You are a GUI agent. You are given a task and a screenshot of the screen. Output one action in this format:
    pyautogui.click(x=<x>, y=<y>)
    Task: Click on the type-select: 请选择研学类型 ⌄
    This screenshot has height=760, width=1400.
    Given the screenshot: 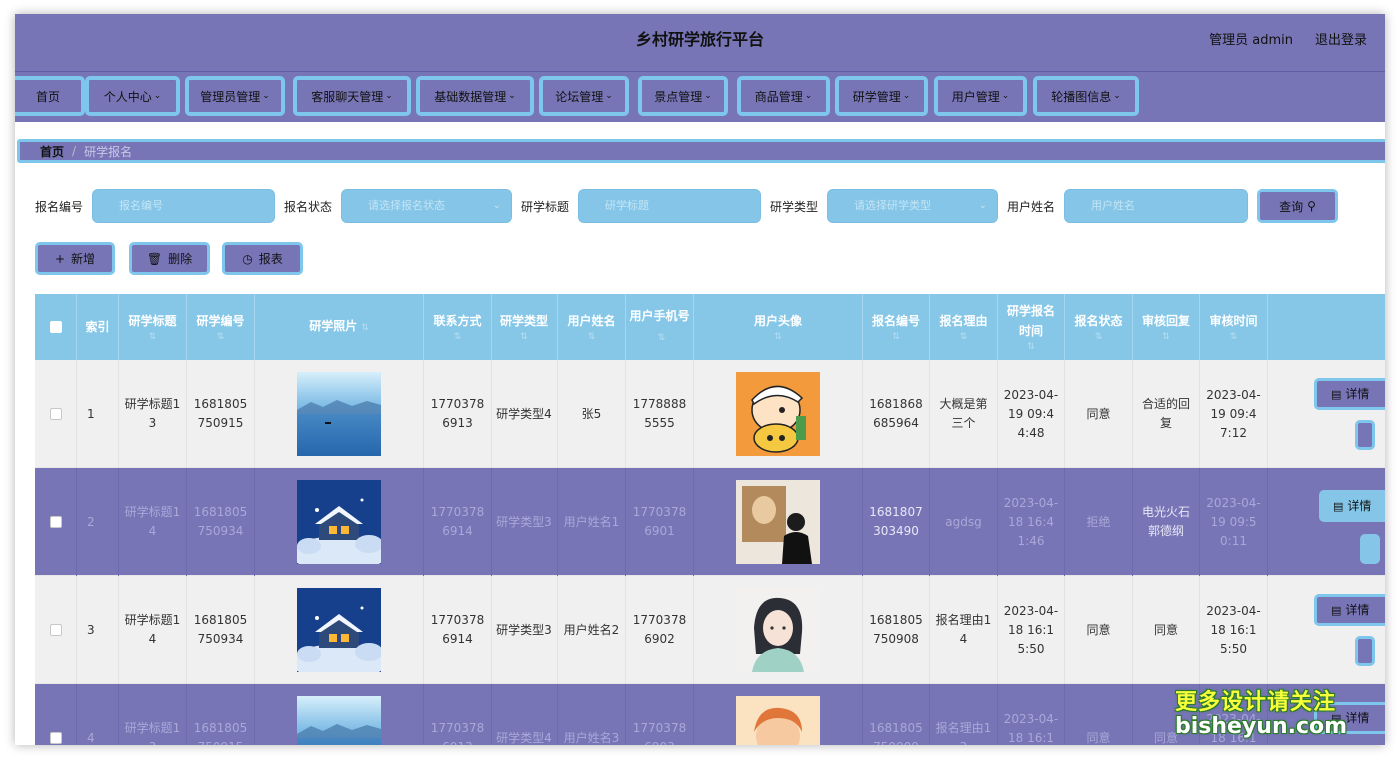 What is the action you would take?
    pyautogui.click(x=912, y=206)
    